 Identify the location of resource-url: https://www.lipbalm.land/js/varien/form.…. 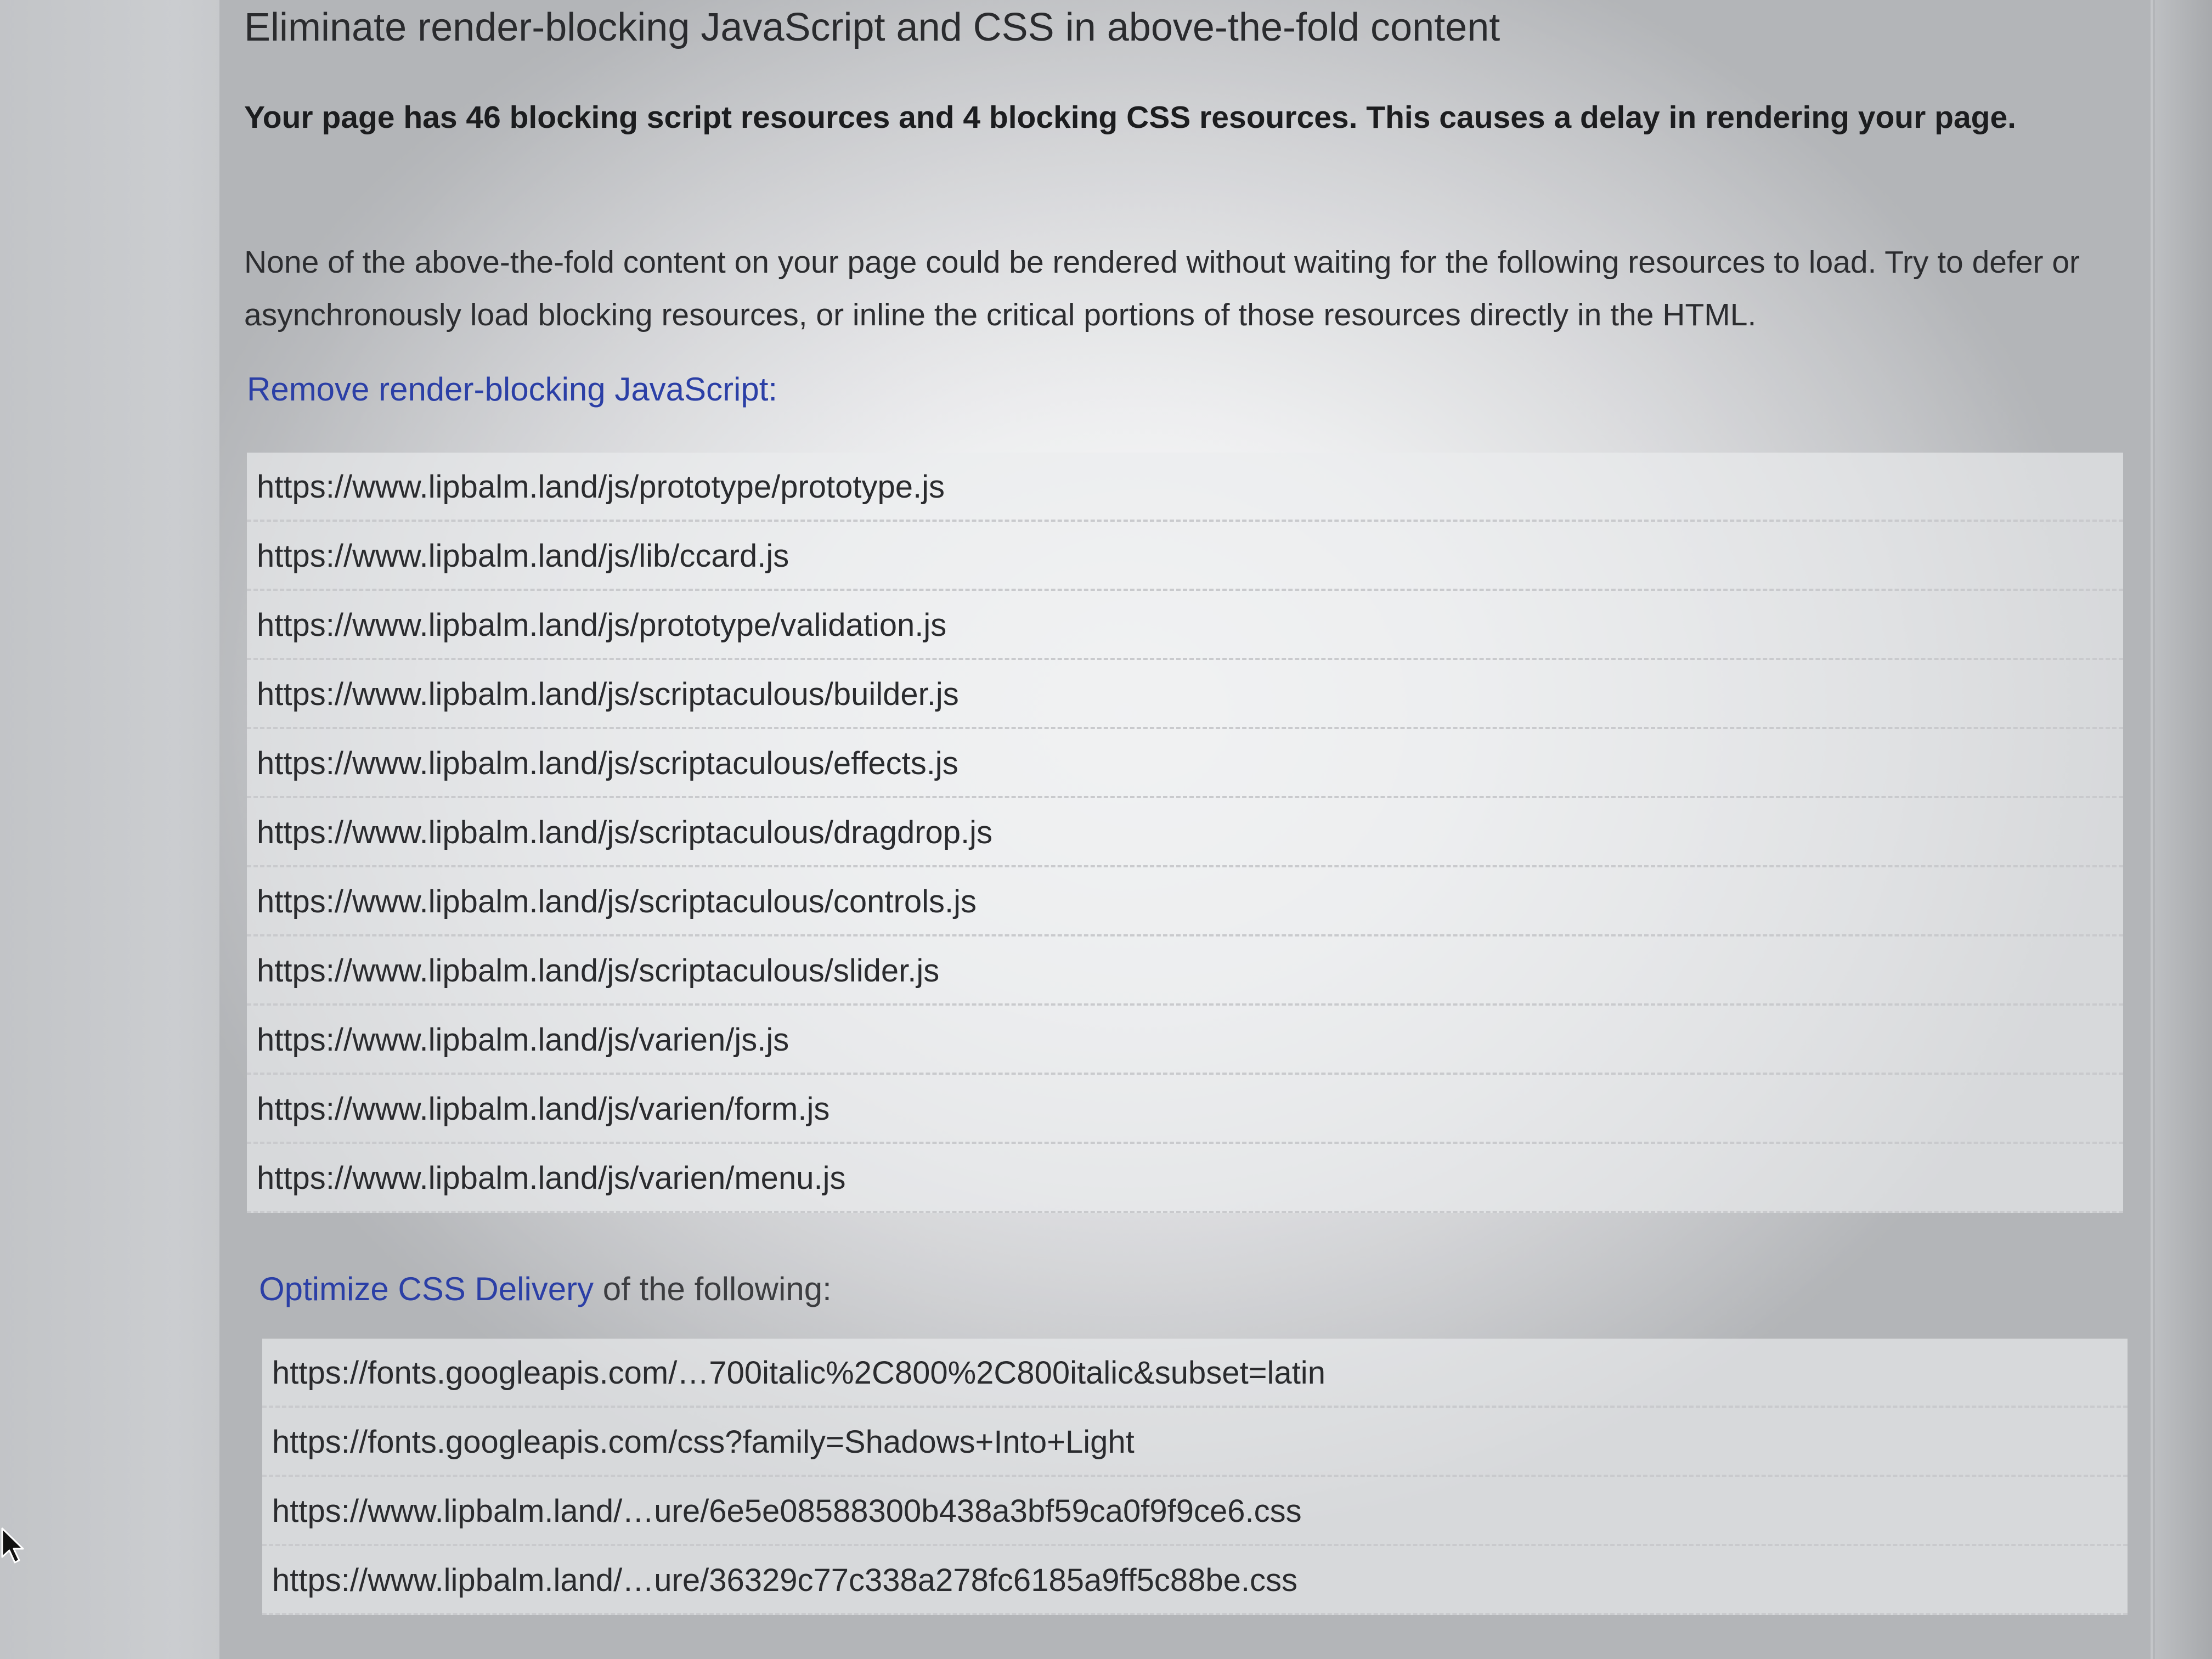
(543, 1109).